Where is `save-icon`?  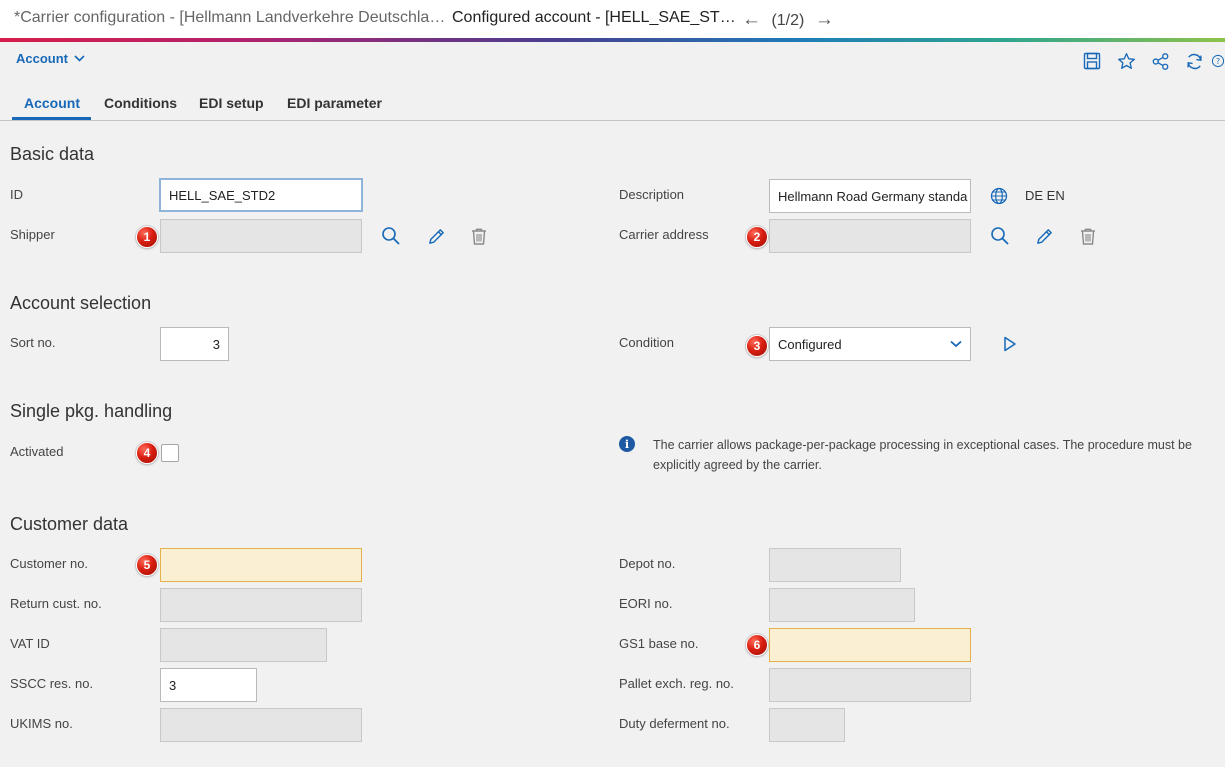
save-icon is located at coordinates (1092, 61).